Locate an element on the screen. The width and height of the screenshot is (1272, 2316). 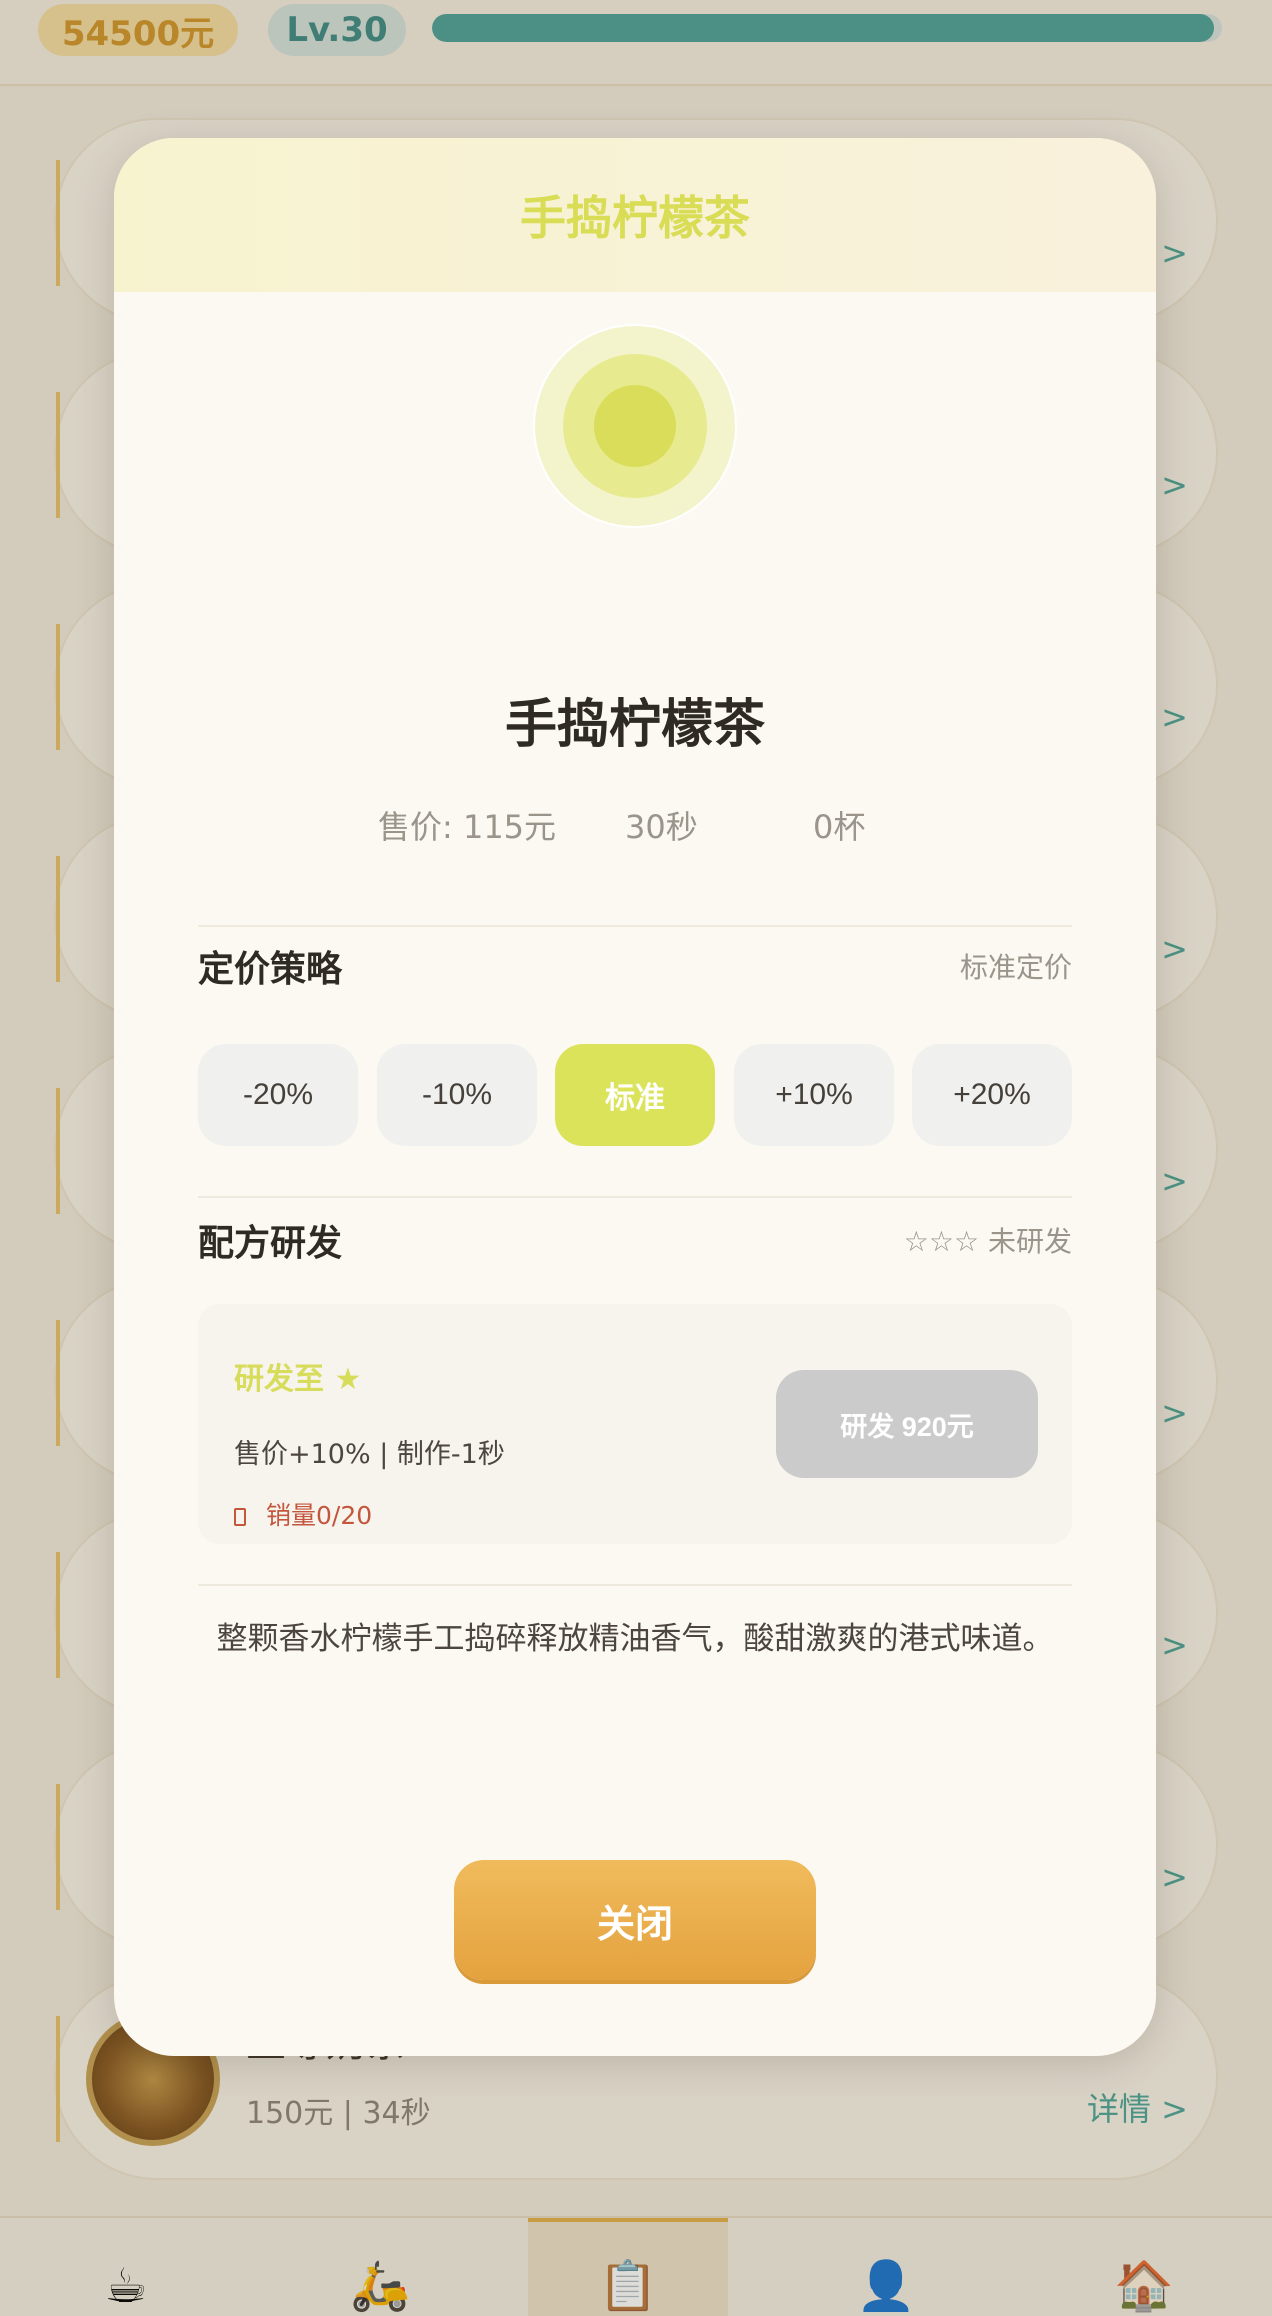
research-target: 研发至 ★ is located at coordinates (298, 1379).